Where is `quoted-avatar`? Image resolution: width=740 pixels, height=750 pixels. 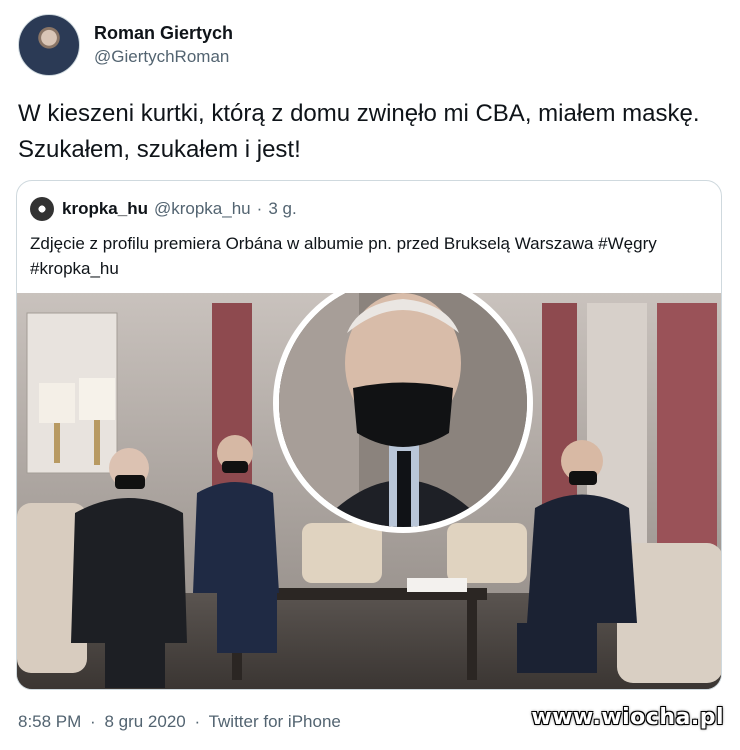
quoted-avatar is located at coordinates (42, 209).